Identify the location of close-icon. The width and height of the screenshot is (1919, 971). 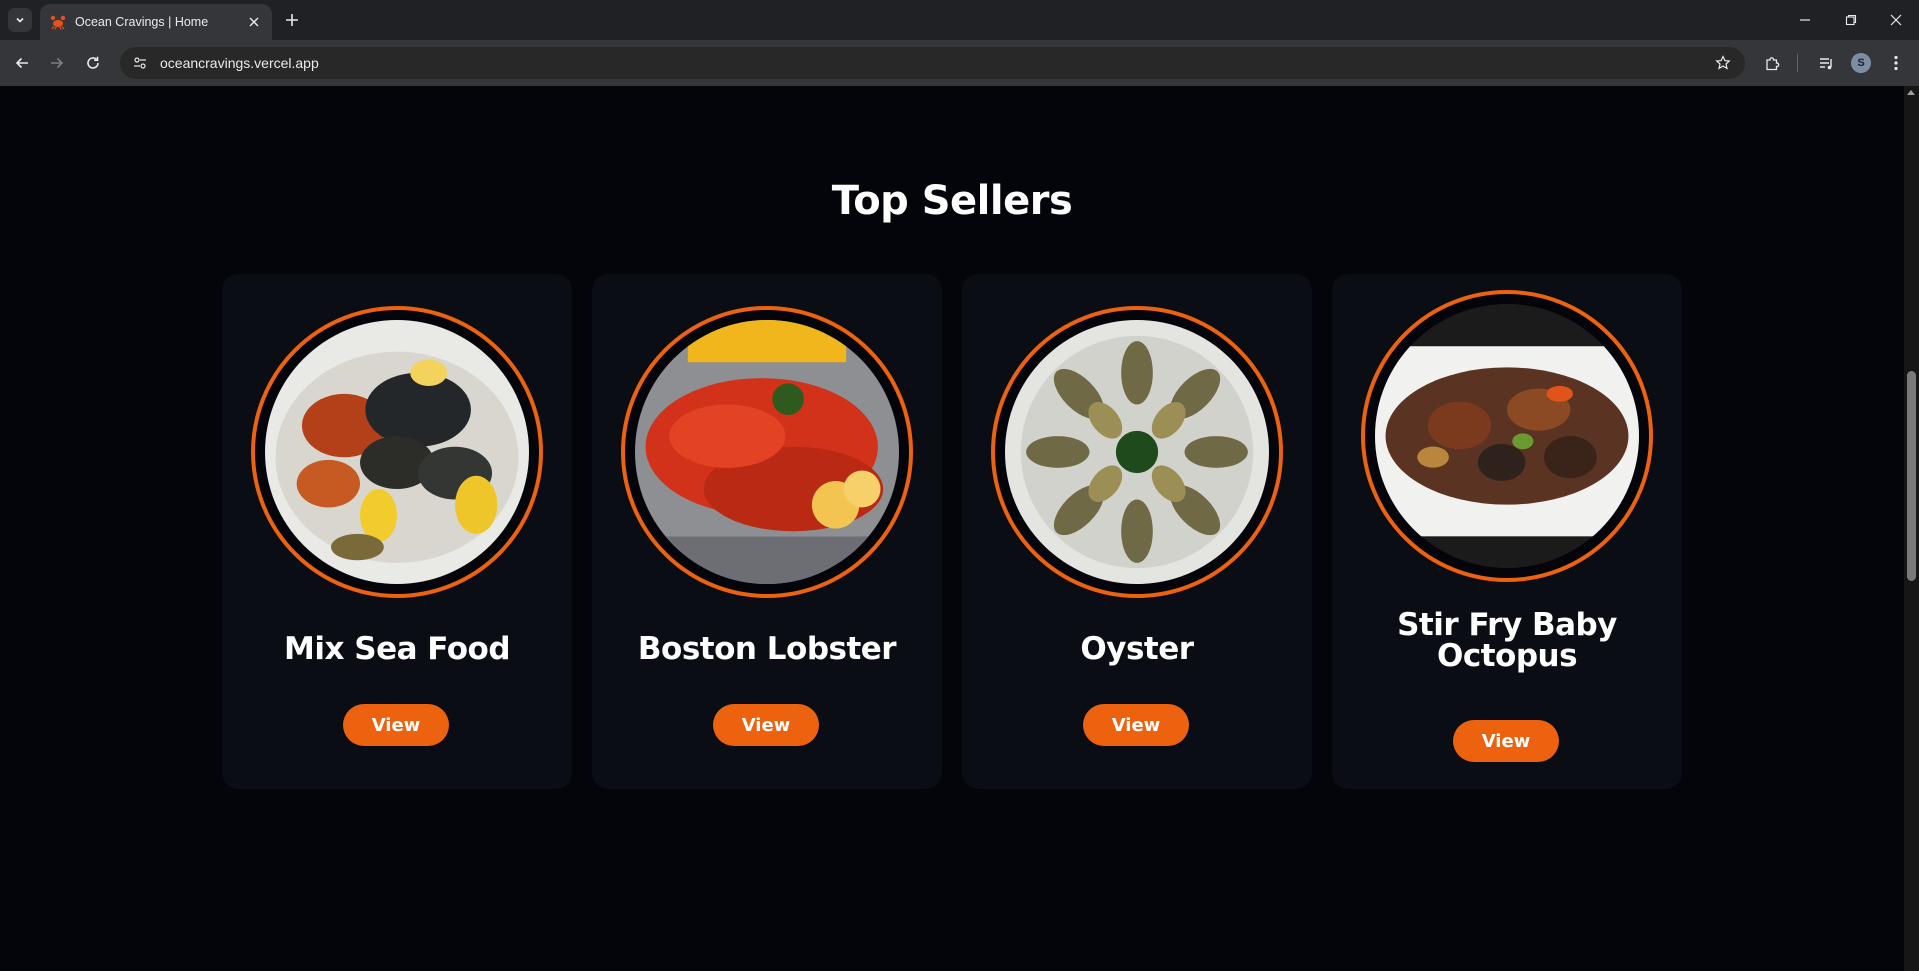
(1896, 20).